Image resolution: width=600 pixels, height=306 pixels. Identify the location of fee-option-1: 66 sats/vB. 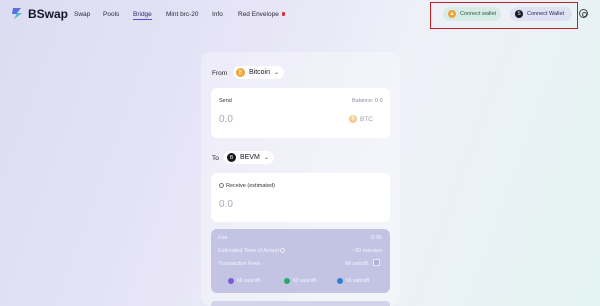
(244, 281).